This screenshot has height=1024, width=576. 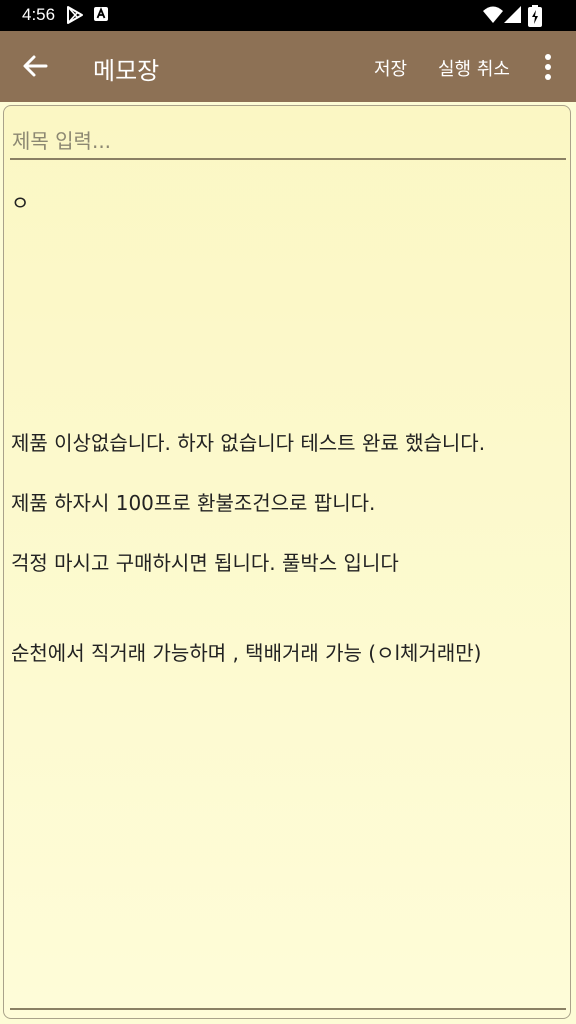 What do you see at coordinates (288, 15) in the screenshot?
I see `status-bar: 4:56` at bounding box center [288, 15].